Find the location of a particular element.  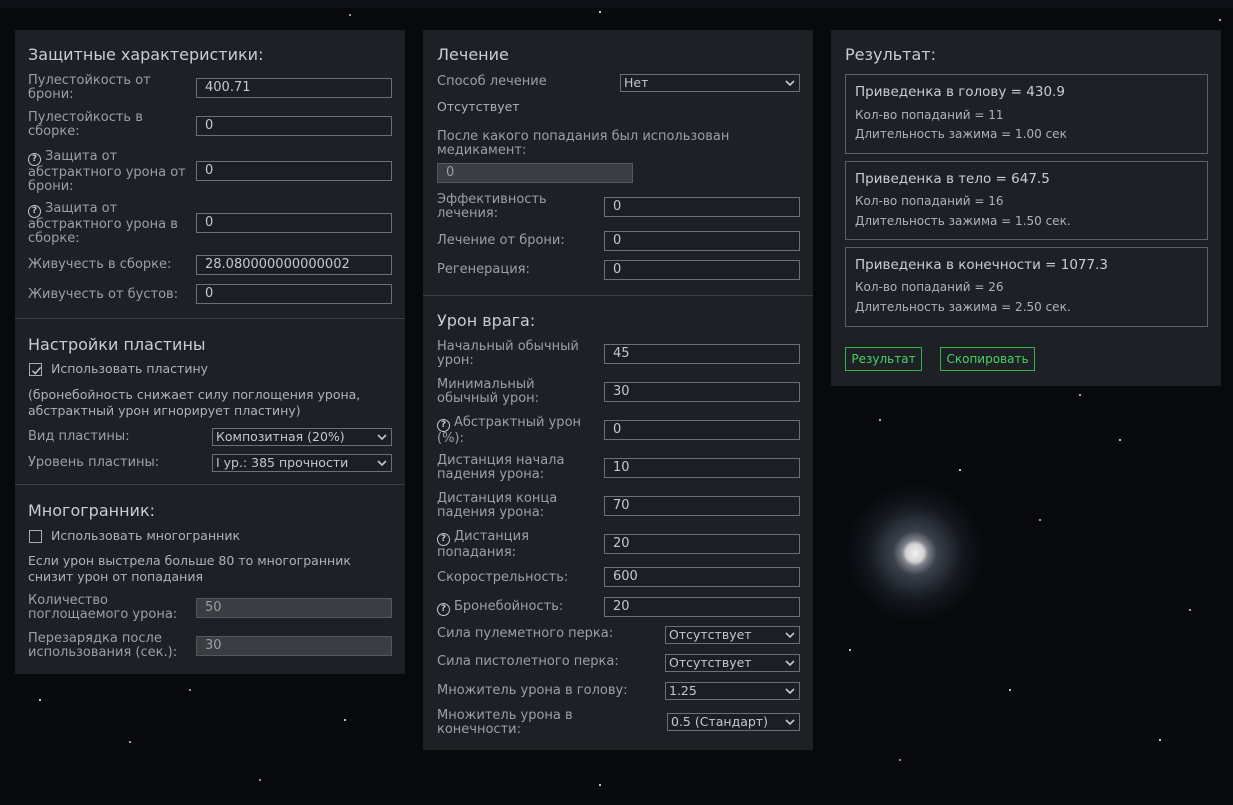

build-bullet-resistance-input: 0 is located at coordinates (294, 126).